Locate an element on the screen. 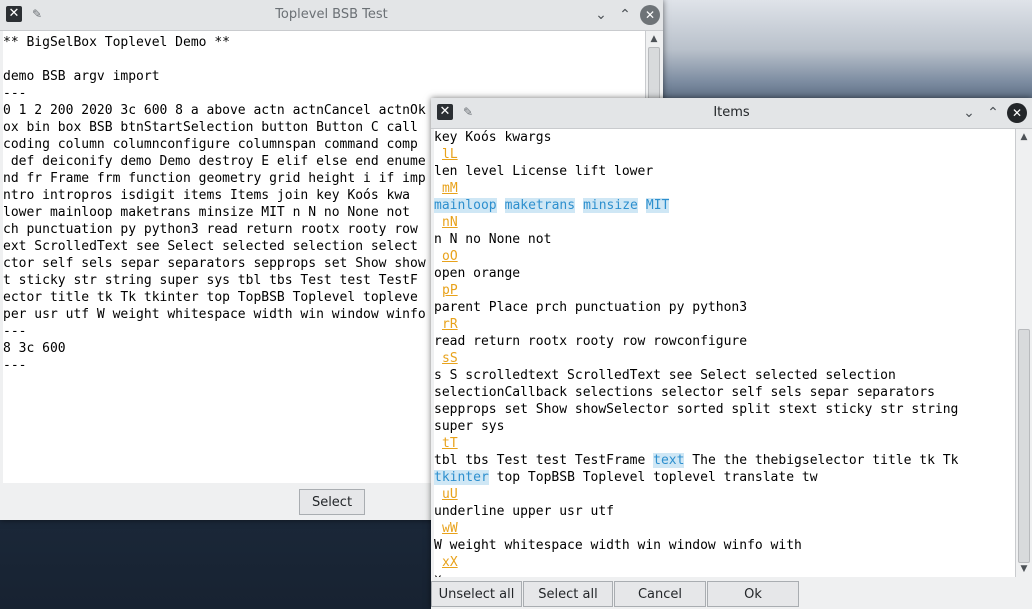 This screenshot has height=609, width=1032. letter-group-header: wW is located at coordinates (446, 528).